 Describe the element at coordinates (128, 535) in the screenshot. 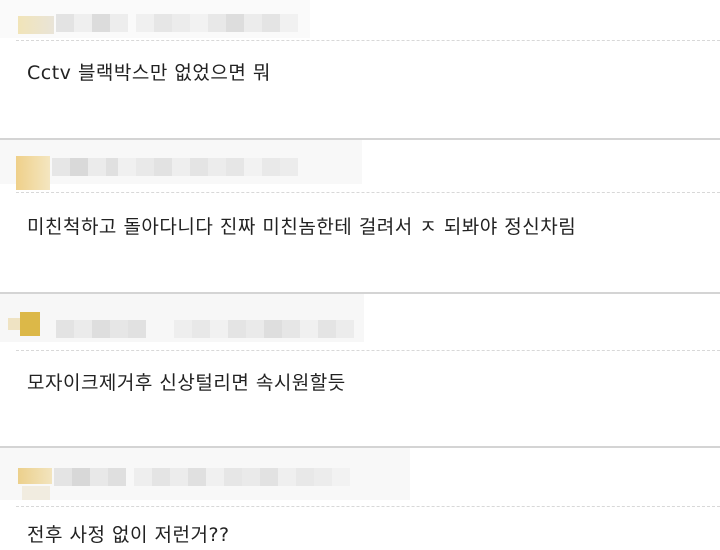

I see `comment-text: 전후 사정 없이 저런거??` at that location.